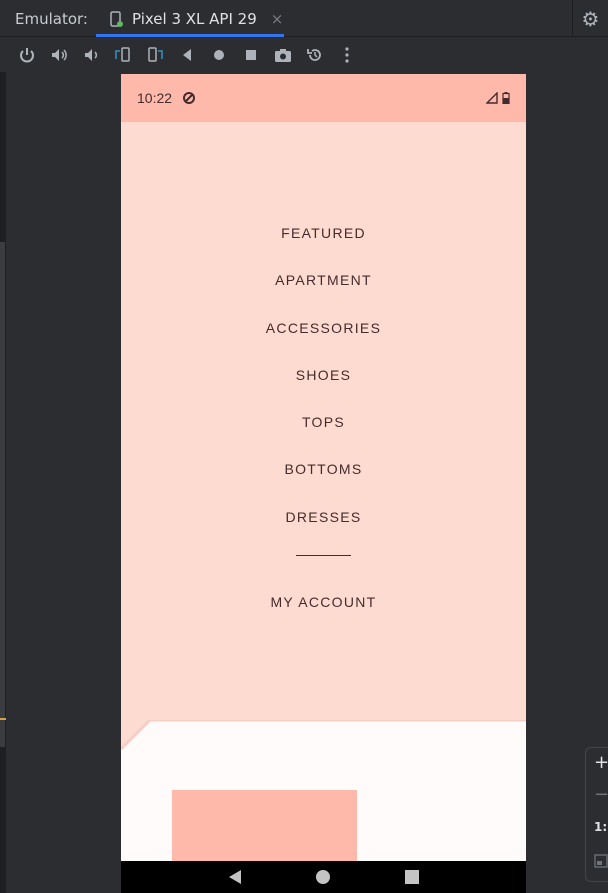  Describe the element at coordinates (323, 290) in the screenshot. I see `menu-item-apartment: APARTMENT` at that location.